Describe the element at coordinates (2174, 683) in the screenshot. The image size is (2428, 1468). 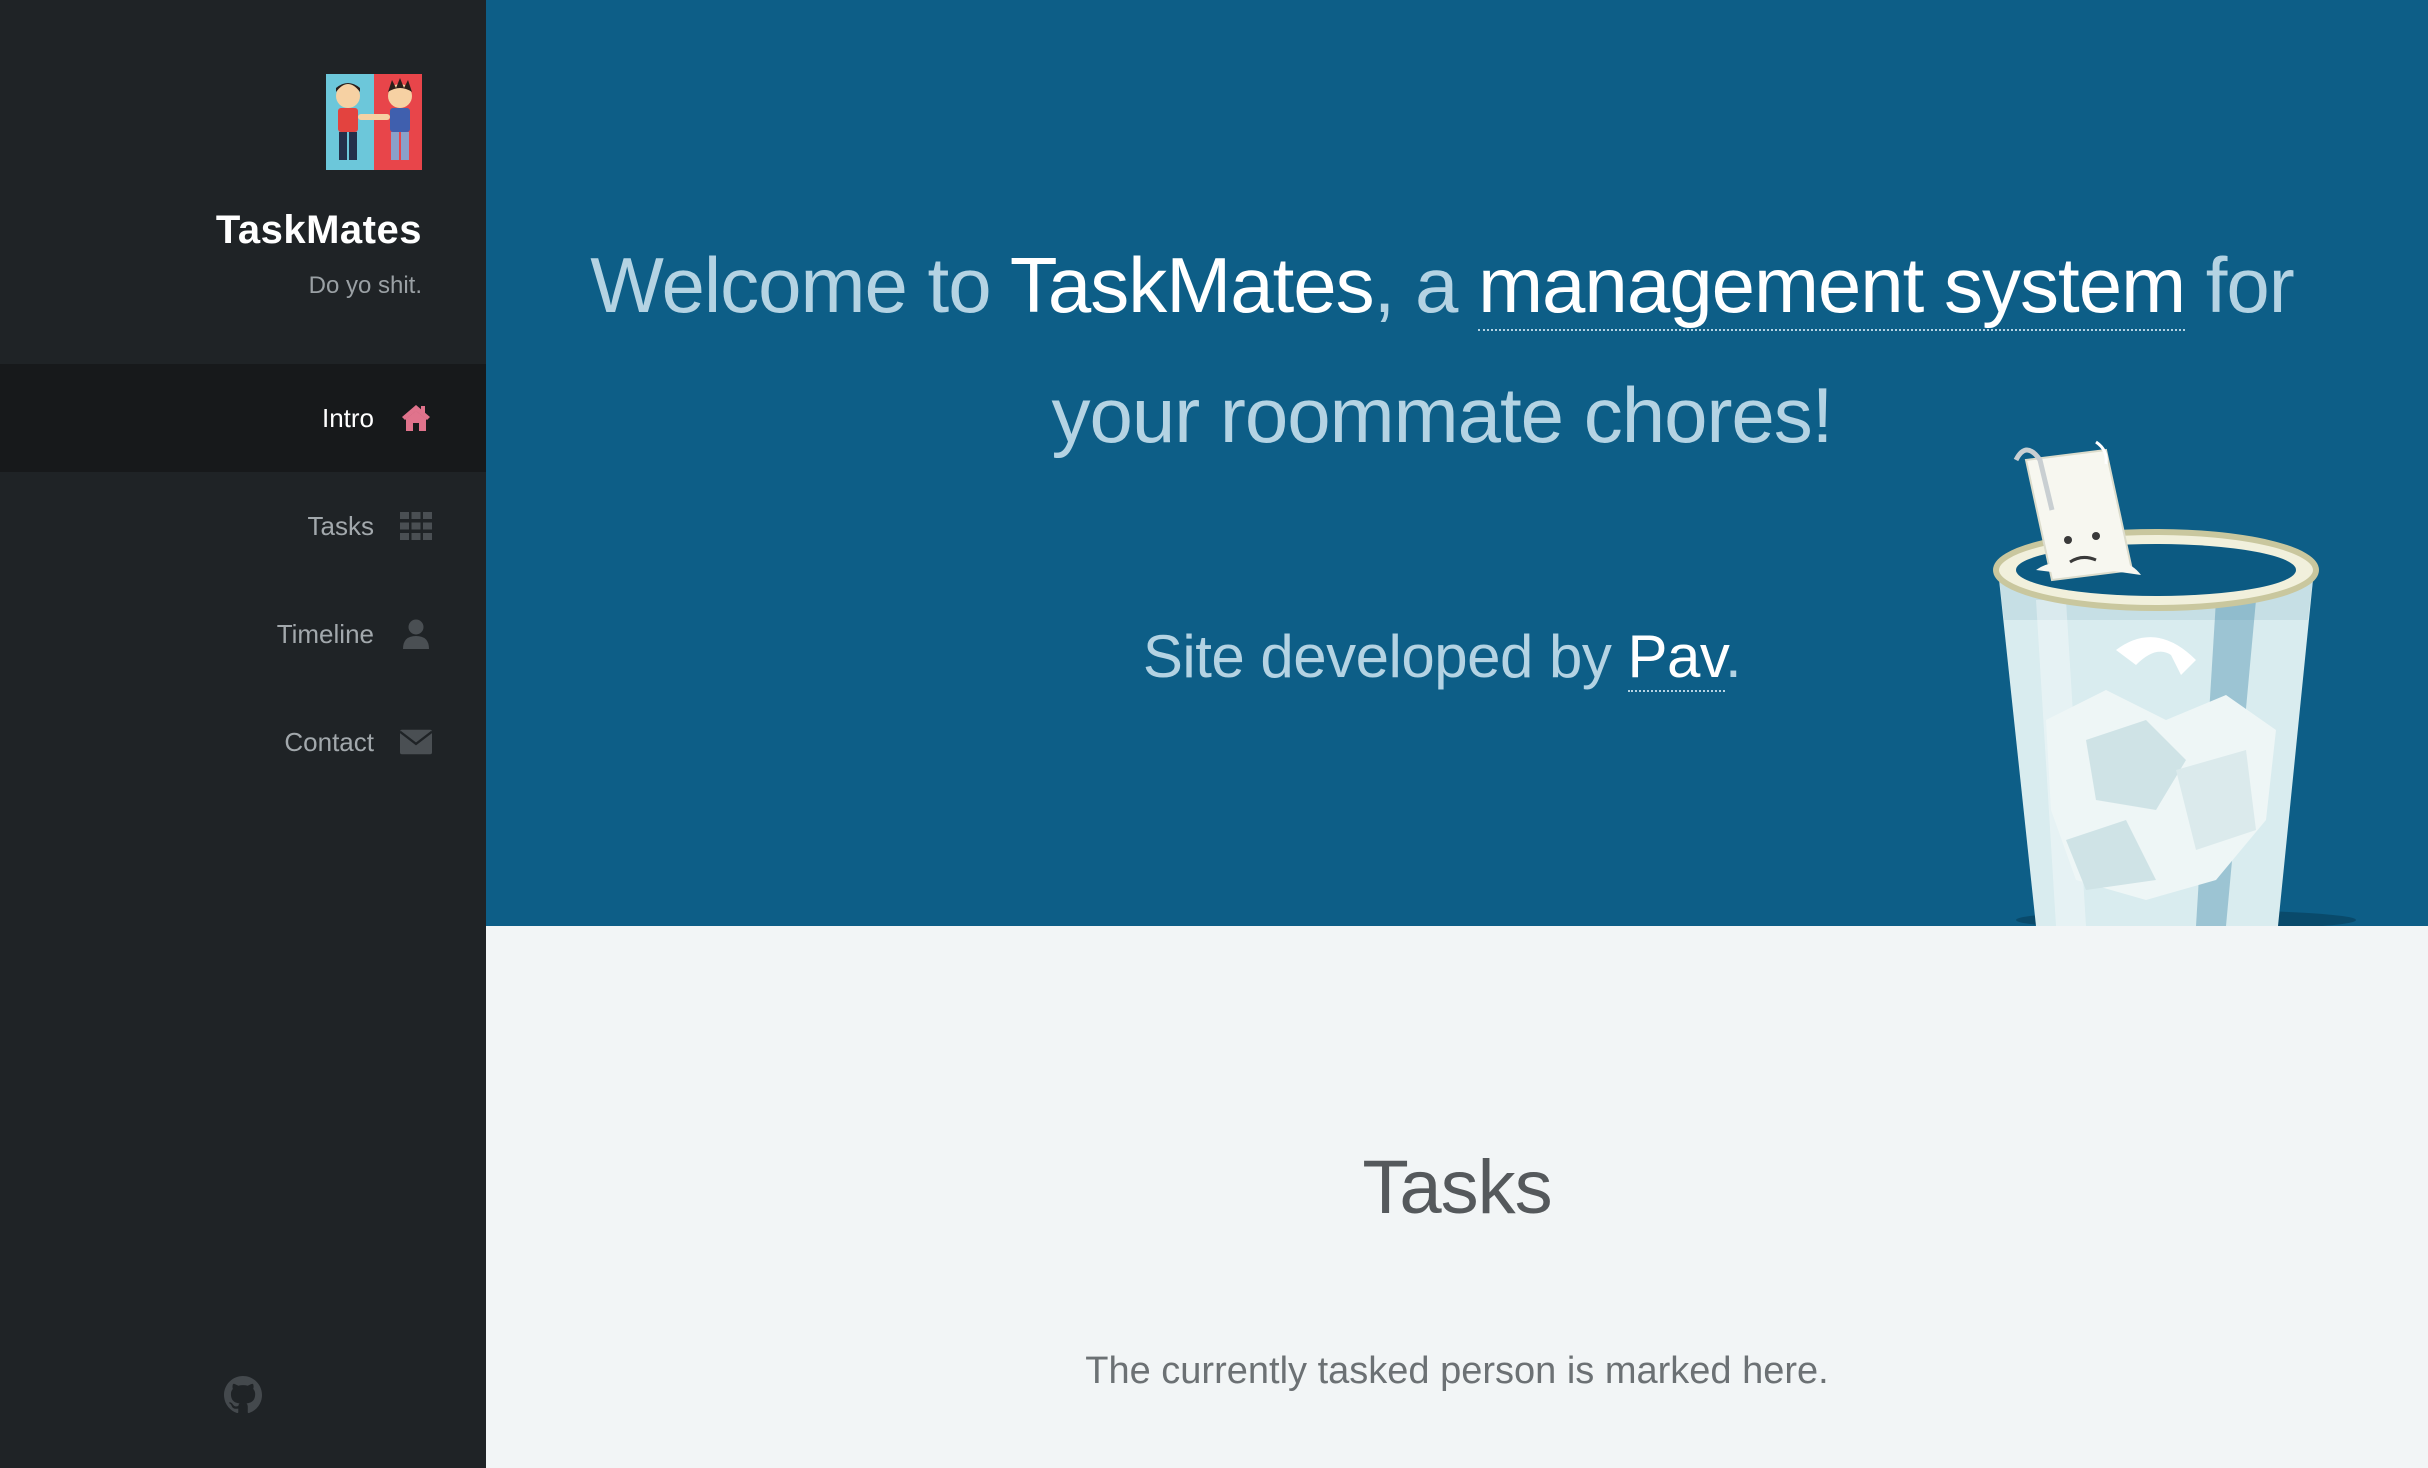
I see `sad-paper-in-trash-can-illustration` at that location.